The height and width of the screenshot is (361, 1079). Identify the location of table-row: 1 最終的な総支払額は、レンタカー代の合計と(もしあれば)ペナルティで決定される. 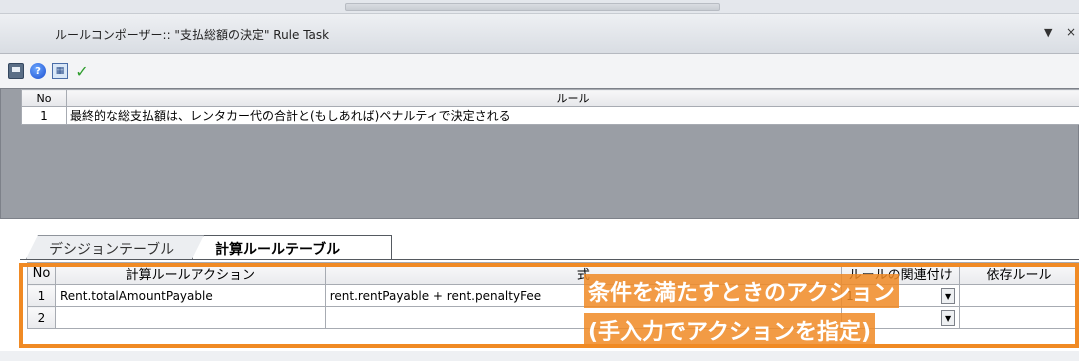
(550, 115).